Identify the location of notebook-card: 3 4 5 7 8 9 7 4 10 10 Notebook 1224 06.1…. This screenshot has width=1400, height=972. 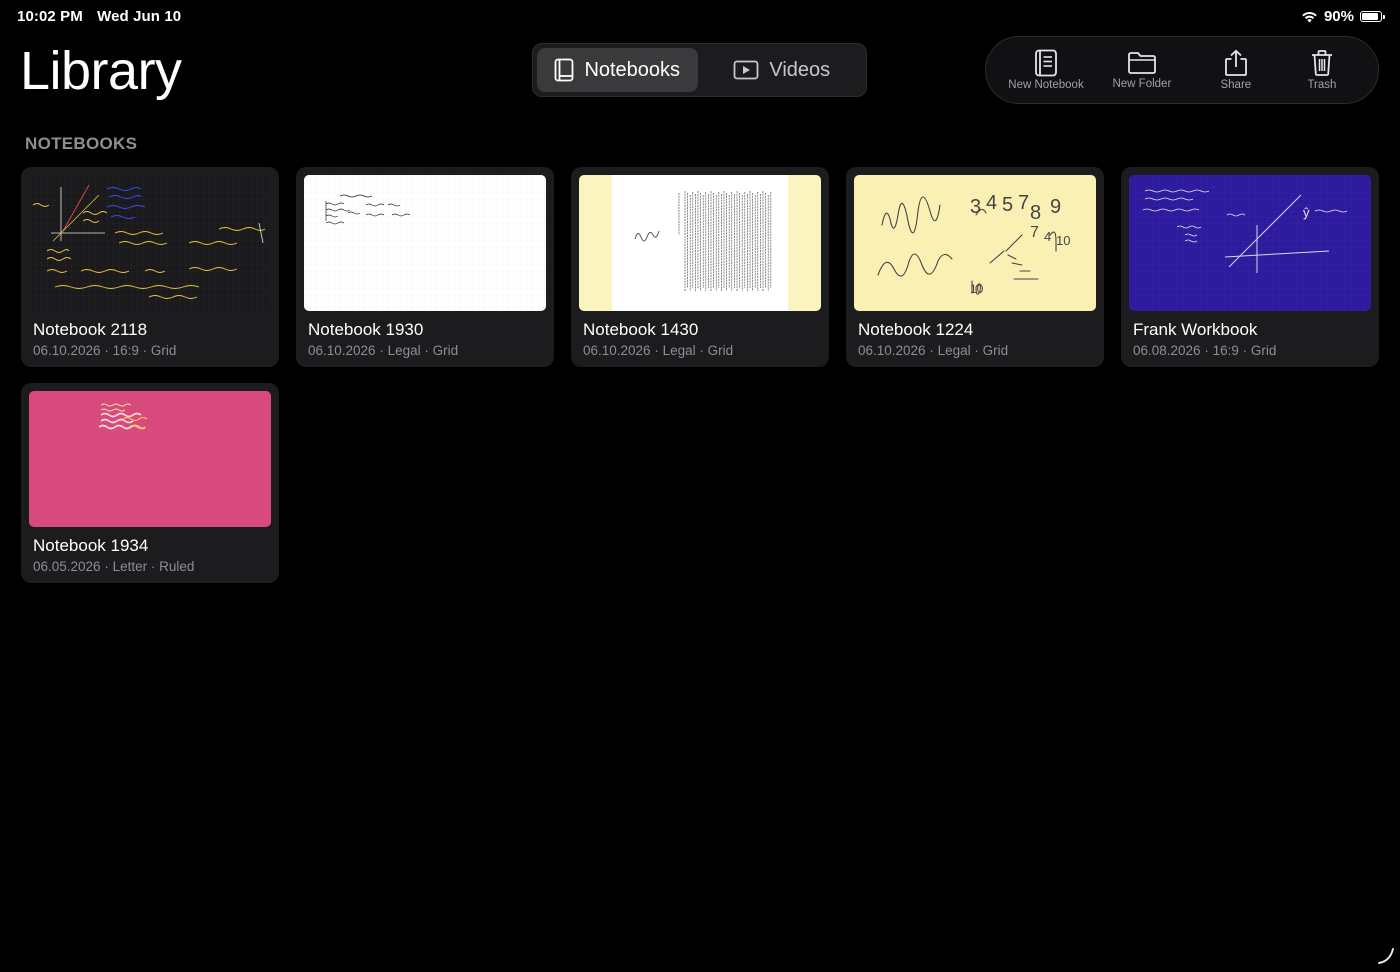
(975, 267).